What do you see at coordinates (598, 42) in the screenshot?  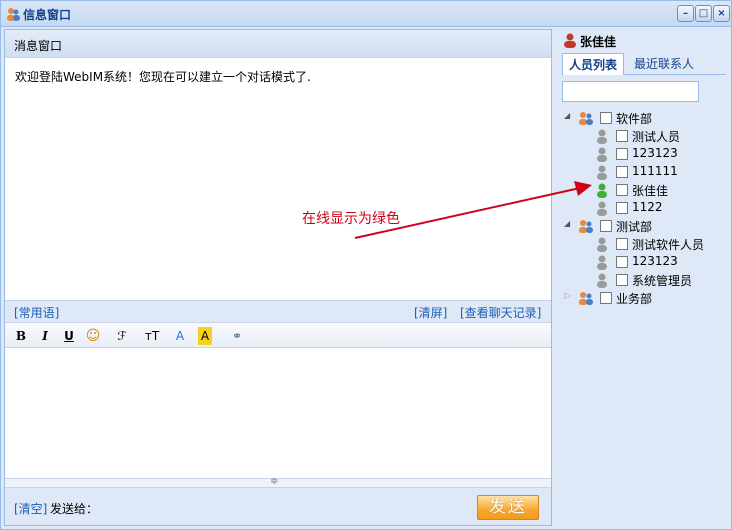 I see `current-user-name: 张佳佳` at bounding box center [598, 42].